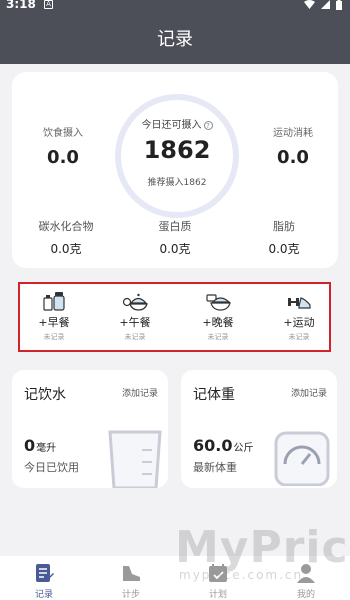 This screenshot has height=600, width=350. I want to click on tab-profile: 我的, so click(306, 581).